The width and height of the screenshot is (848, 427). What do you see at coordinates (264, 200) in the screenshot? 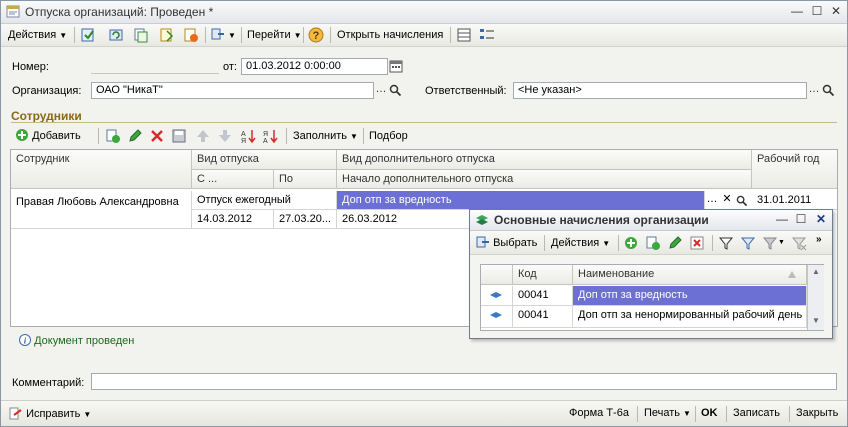
I see `cell-vacation-type: Отпуск ежегодный` at bounding box center [264, 200].